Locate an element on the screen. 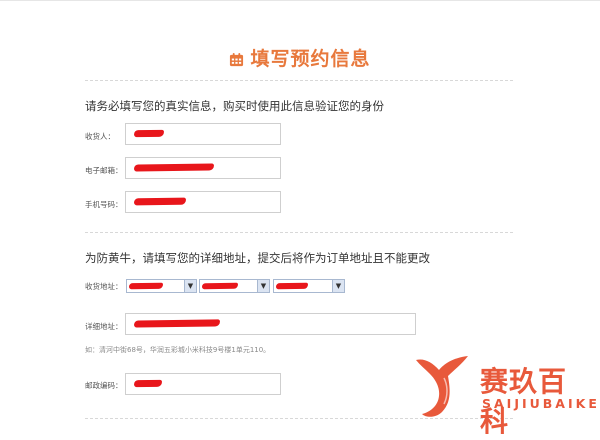 This screenshot has height=440, width=600. address-hint: 如：清河中街68号，华润五彩城小米科技9号楼1单元110。 is located at coordinates (178, 350).